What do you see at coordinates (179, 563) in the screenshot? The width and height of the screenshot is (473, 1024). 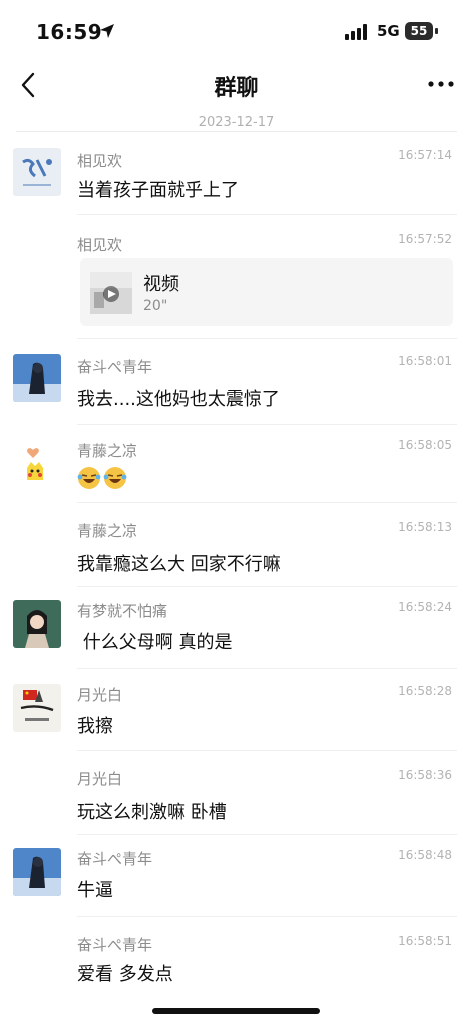 I see `message-text: 我靠瘾这么大 回家不行嘛` at bounding box center [179, 563].